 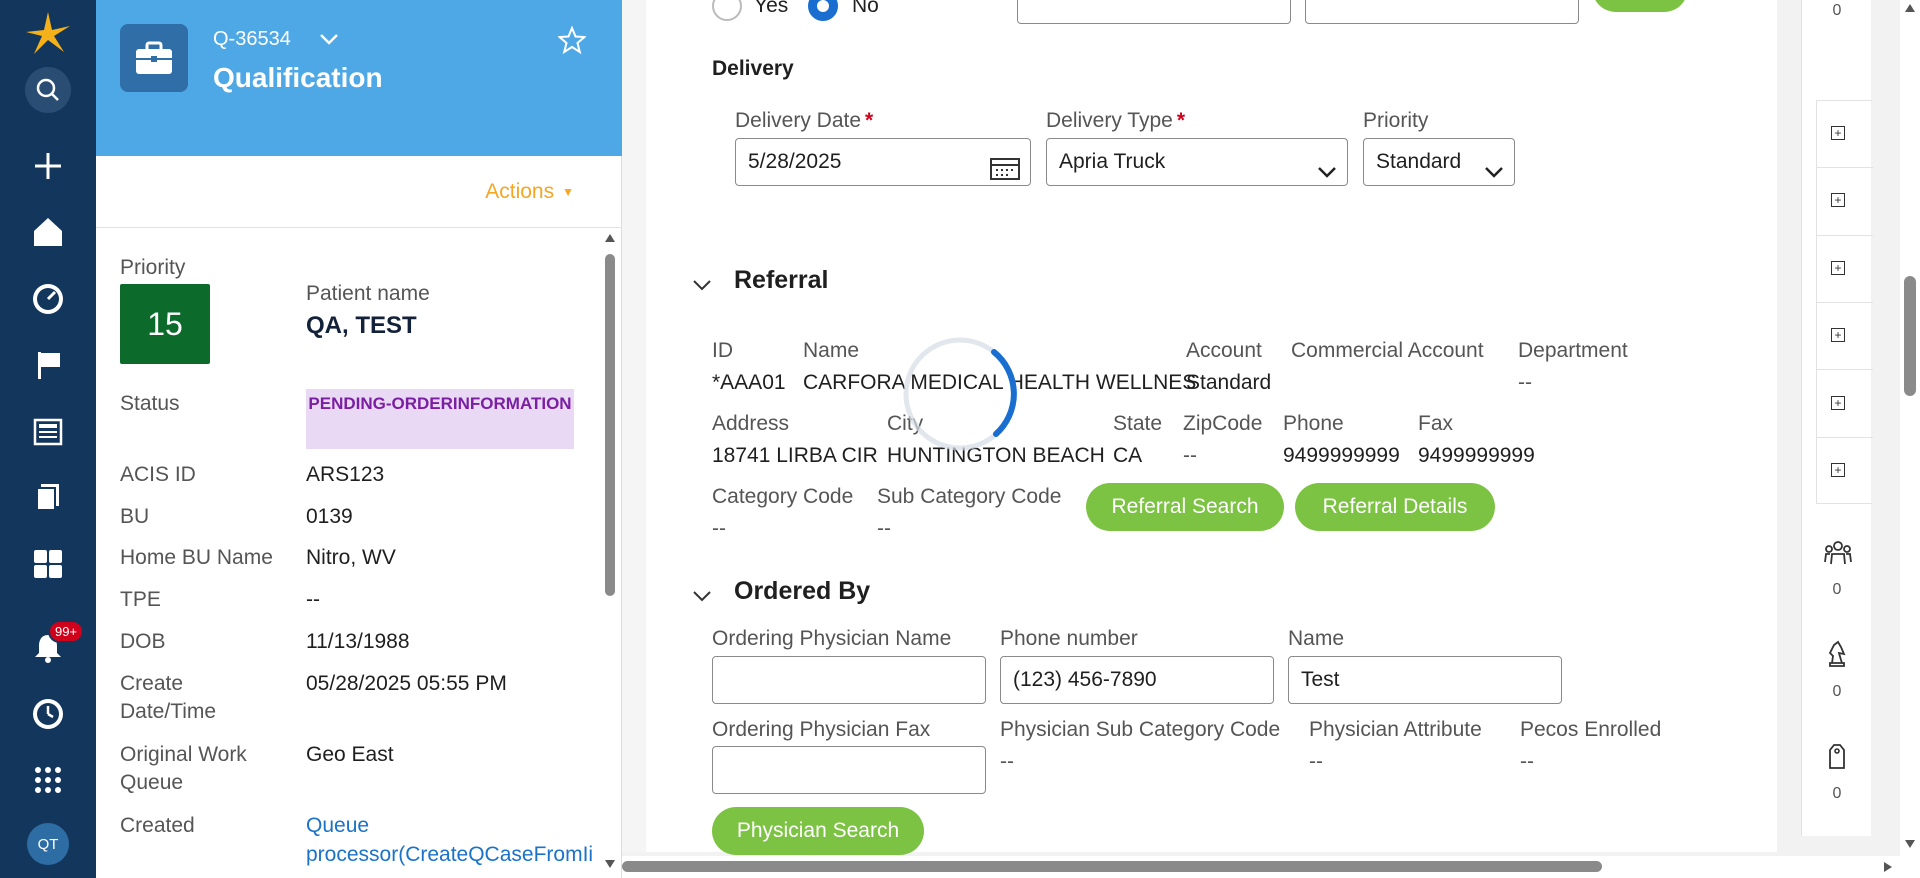 I want to click on search-icon, so click(x=48, y=90).